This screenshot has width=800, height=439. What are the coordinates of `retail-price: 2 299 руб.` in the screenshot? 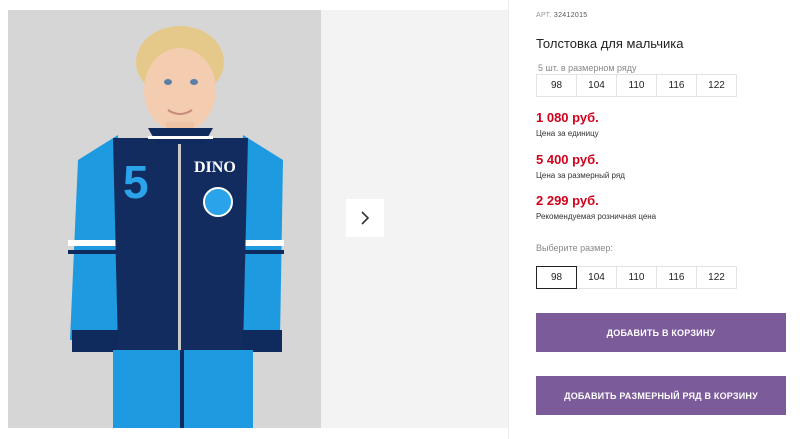 It's located at (567, 200).